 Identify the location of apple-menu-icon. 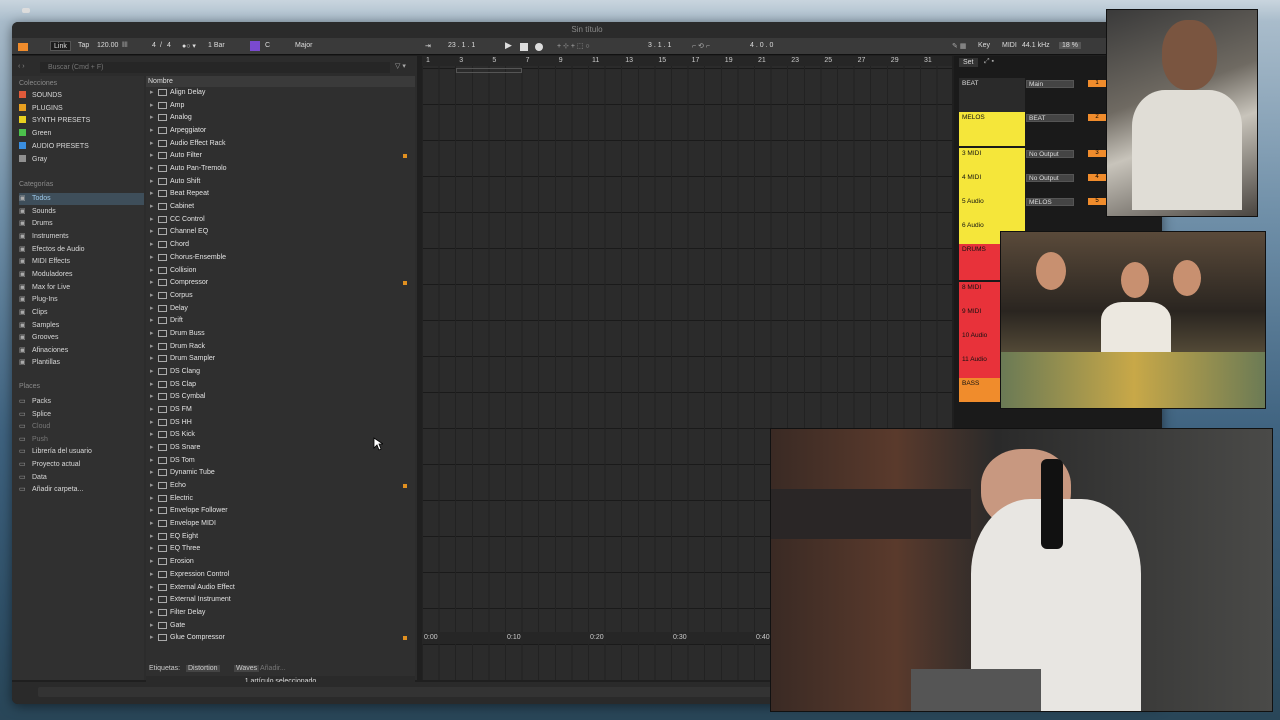
(26, 10).